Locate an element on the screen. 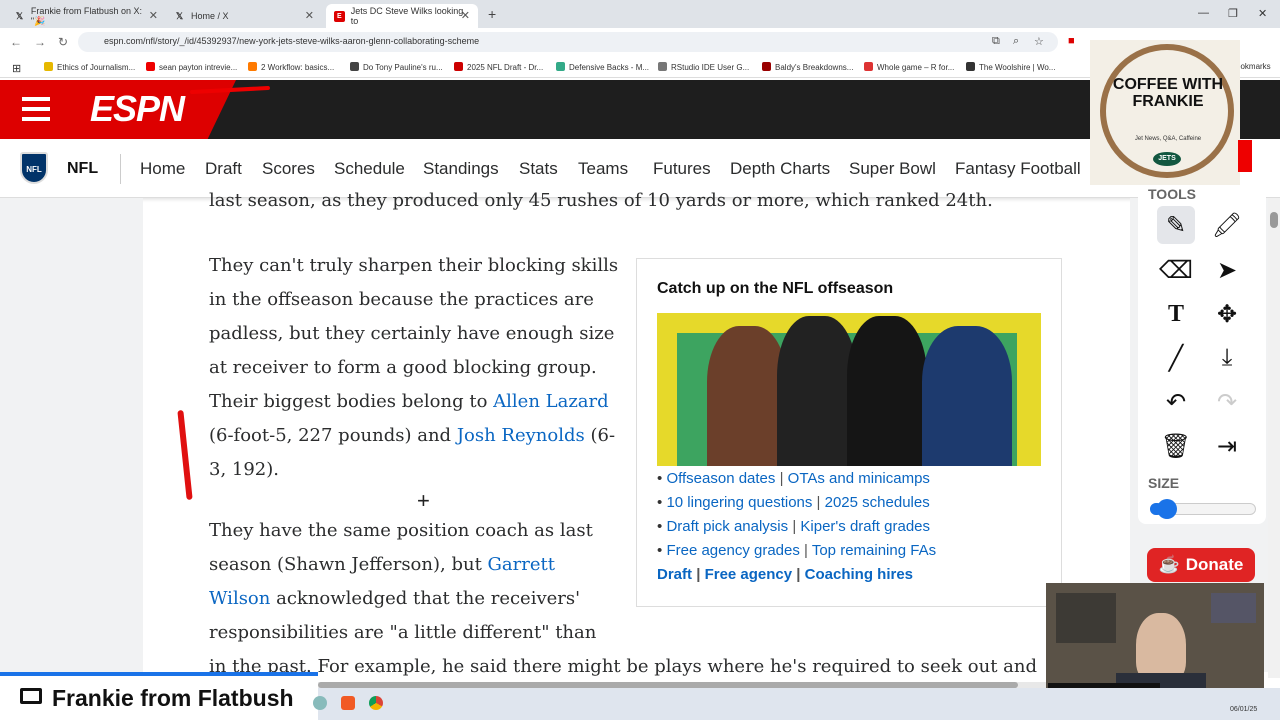 Image resolution: width=1280 pixels, height=720 pixels. download-icon: ⤓ is located at coordinates (1227, 358).